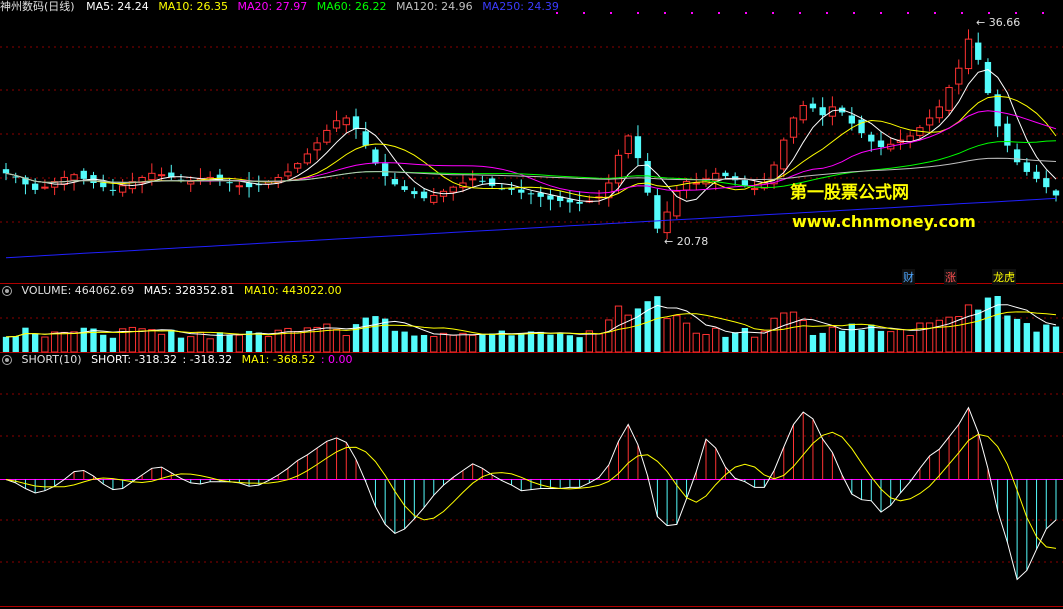  I want to click on short-value: SHORT: -318.32, so click(134, 359).